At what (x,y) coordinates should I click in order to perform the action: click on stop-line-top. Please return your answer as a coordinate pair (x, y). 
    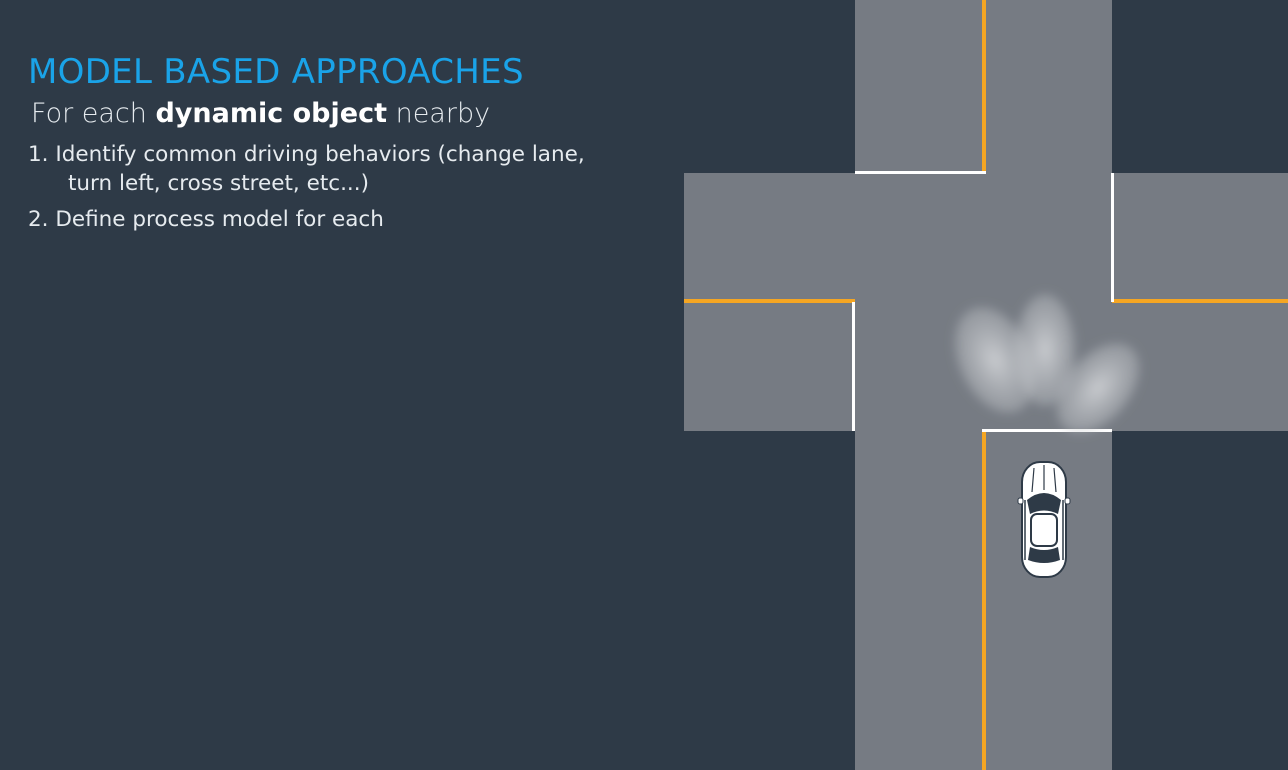
    Looking at the image, I should click on (920, 172).